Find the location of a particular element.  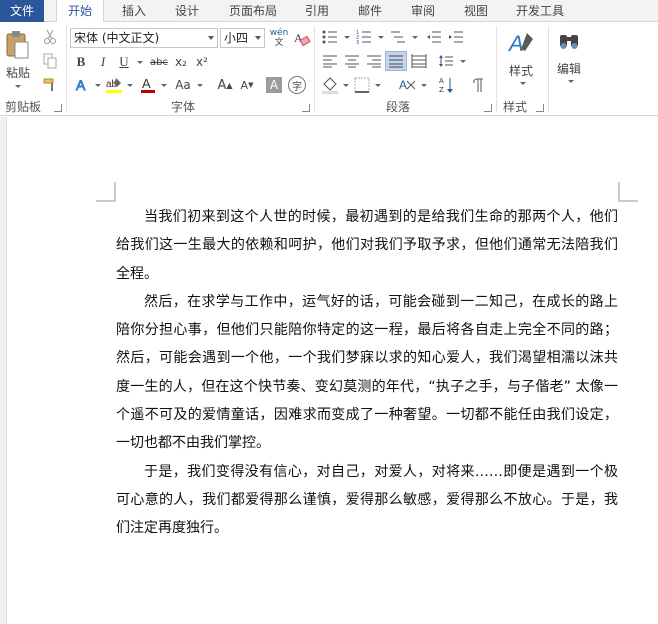

phonetic-char: 文 is located at coordinates (279, 43).